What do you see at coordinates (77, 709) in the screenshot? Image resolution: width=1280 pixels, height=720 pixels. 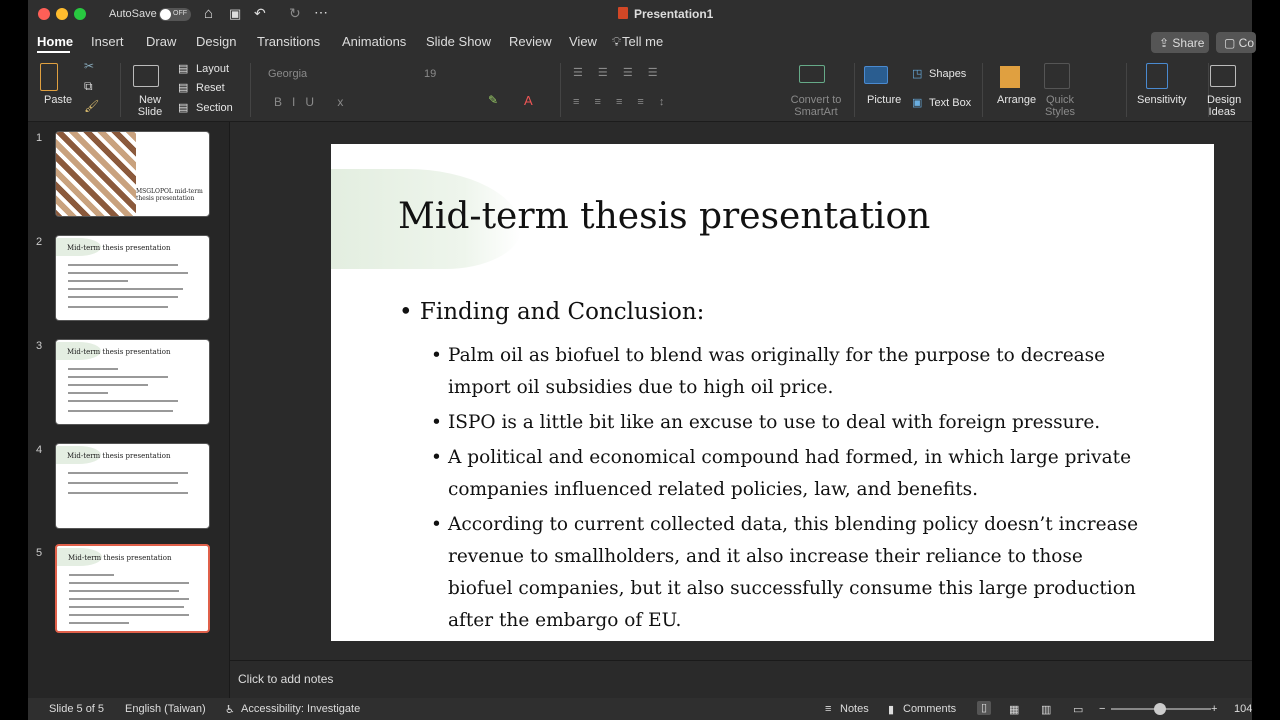 I see `slide-counter: Slide 5 of 5` at bounding box center [77, 709].